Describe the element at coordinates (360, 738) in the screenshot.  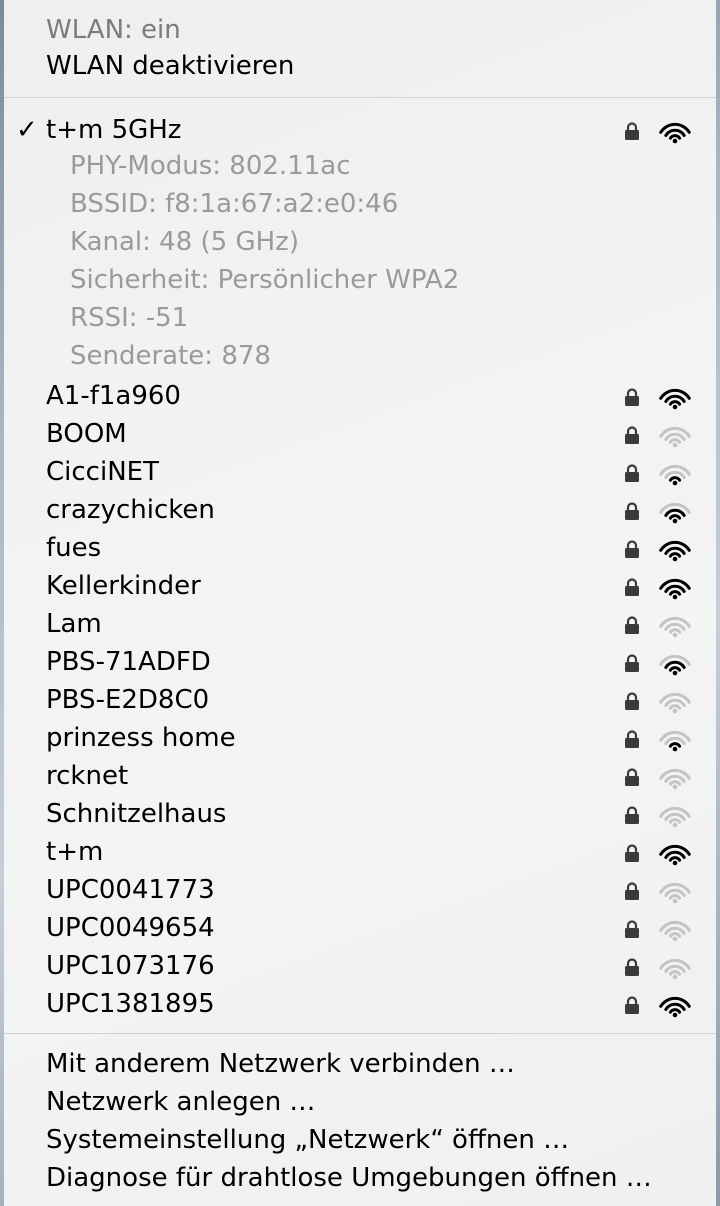
I see `network-item: prinzess home` at that location.